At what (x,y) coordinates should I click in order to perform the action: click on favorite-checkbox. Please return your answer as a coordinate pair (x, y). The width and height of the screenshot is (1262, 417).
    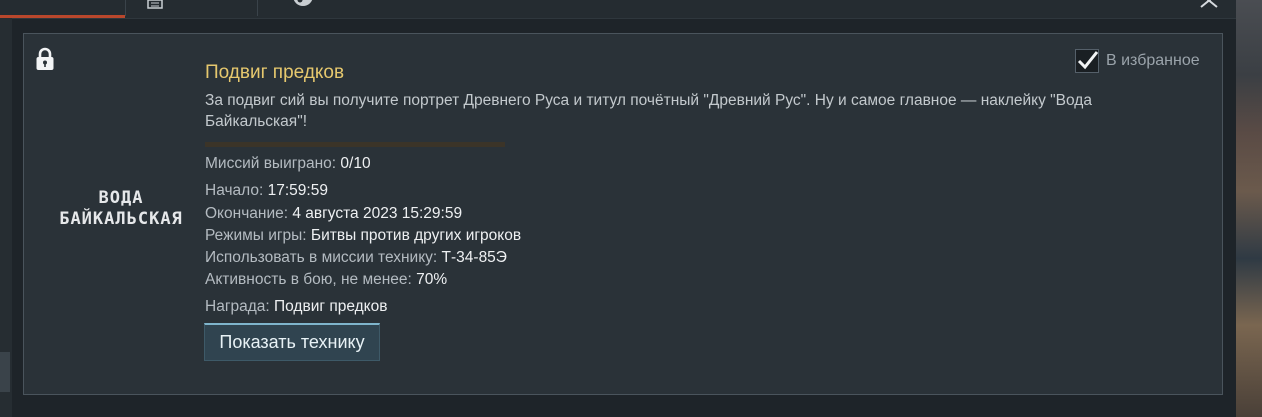
    Looking at the image, I should click on (1087, 61).